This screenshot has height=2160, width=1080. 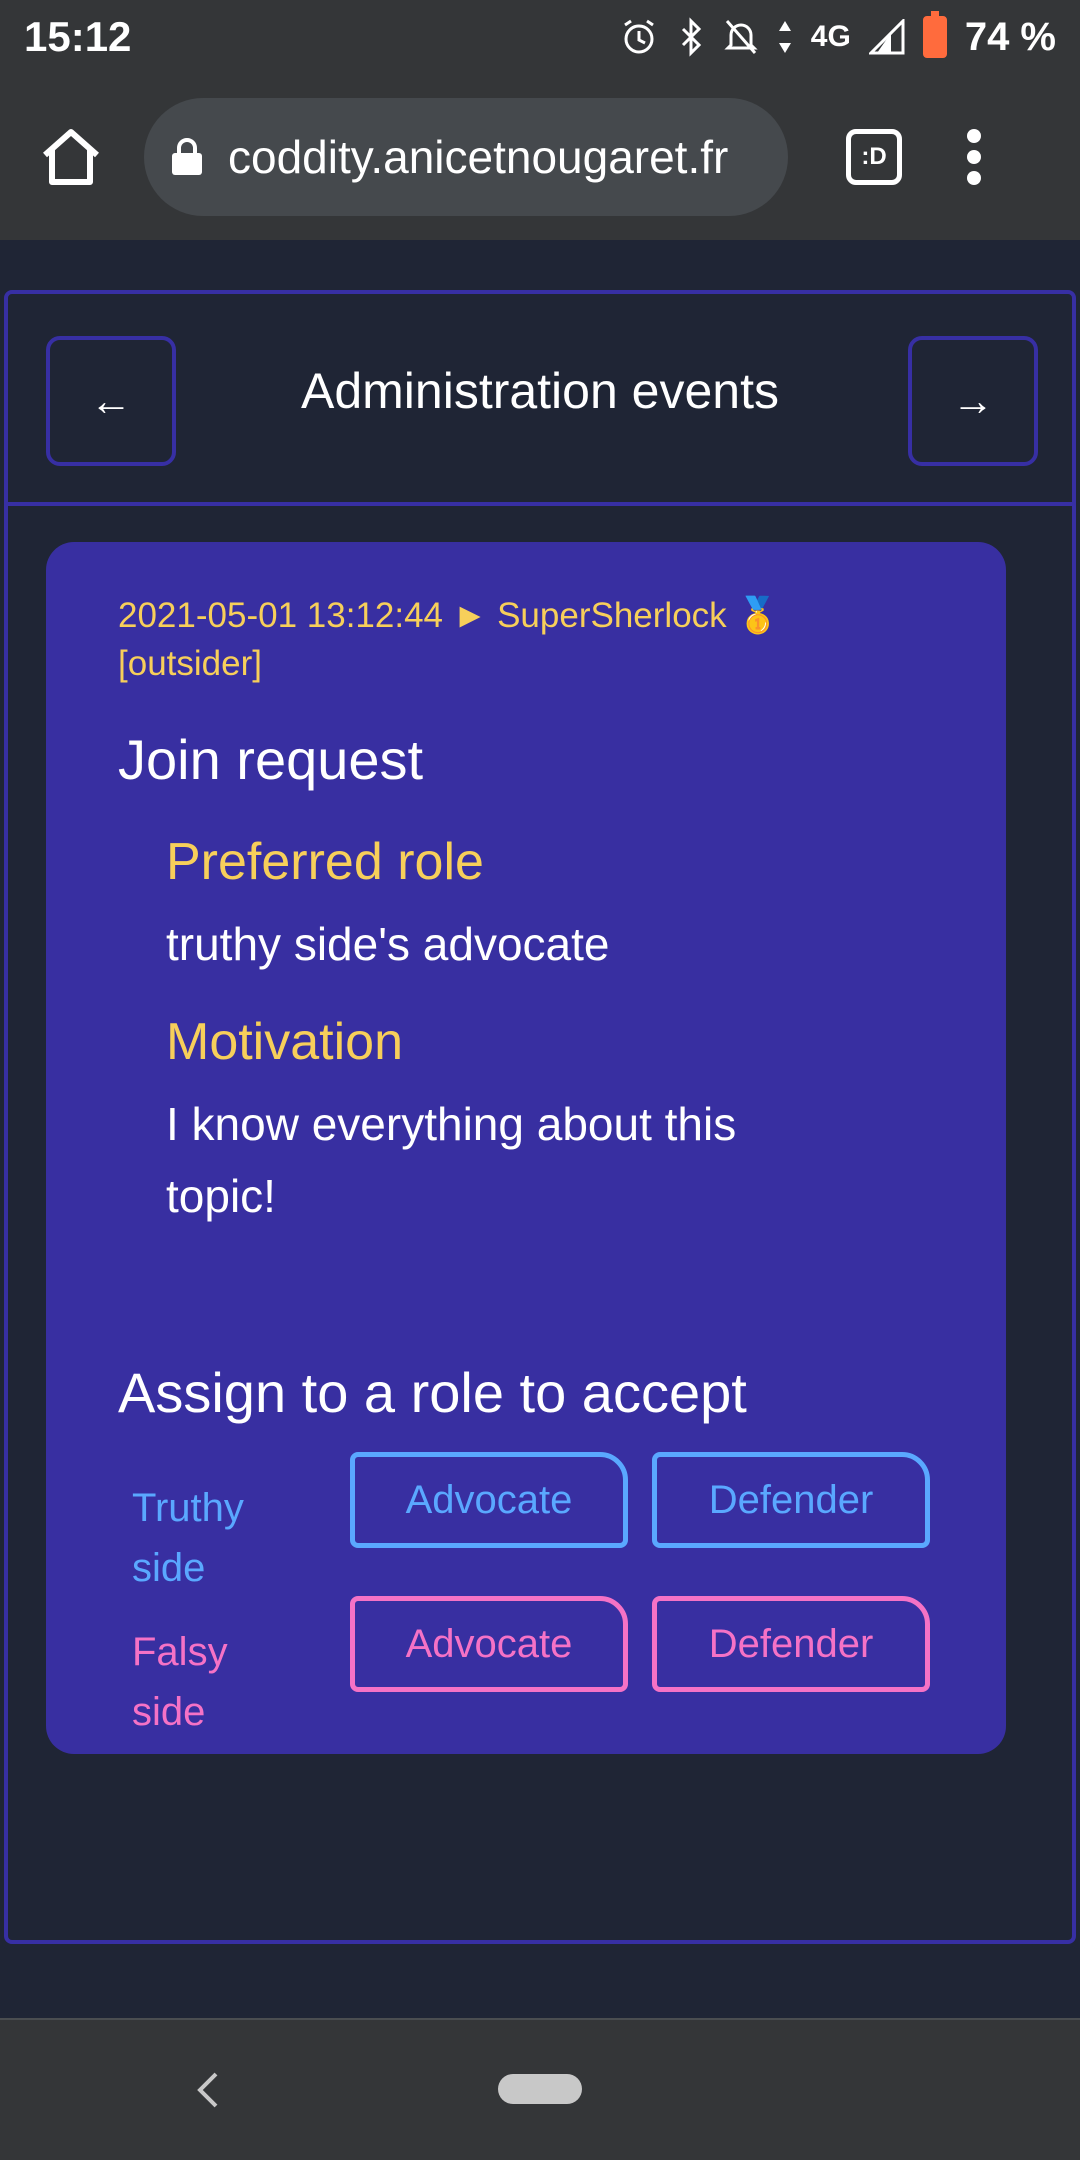 I want to click on mute-icon, so click(x=741, y=37).